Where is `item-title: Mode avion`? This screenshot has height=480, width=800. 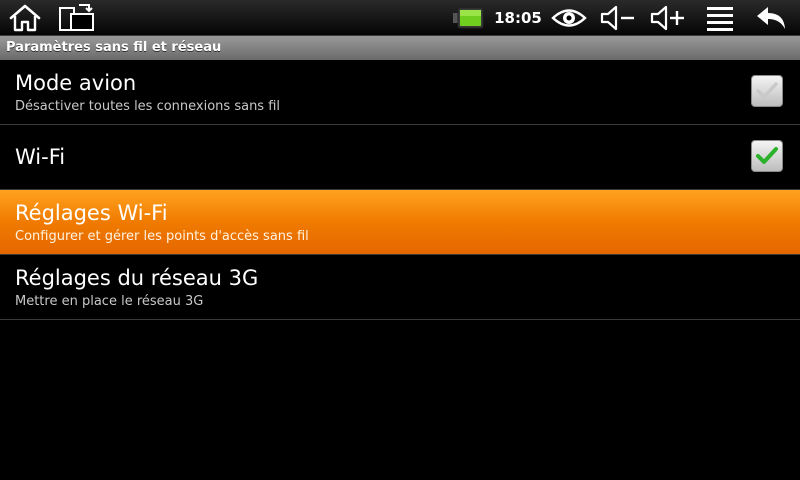 item-title: Mode avion is located at coordinates (76, 83).